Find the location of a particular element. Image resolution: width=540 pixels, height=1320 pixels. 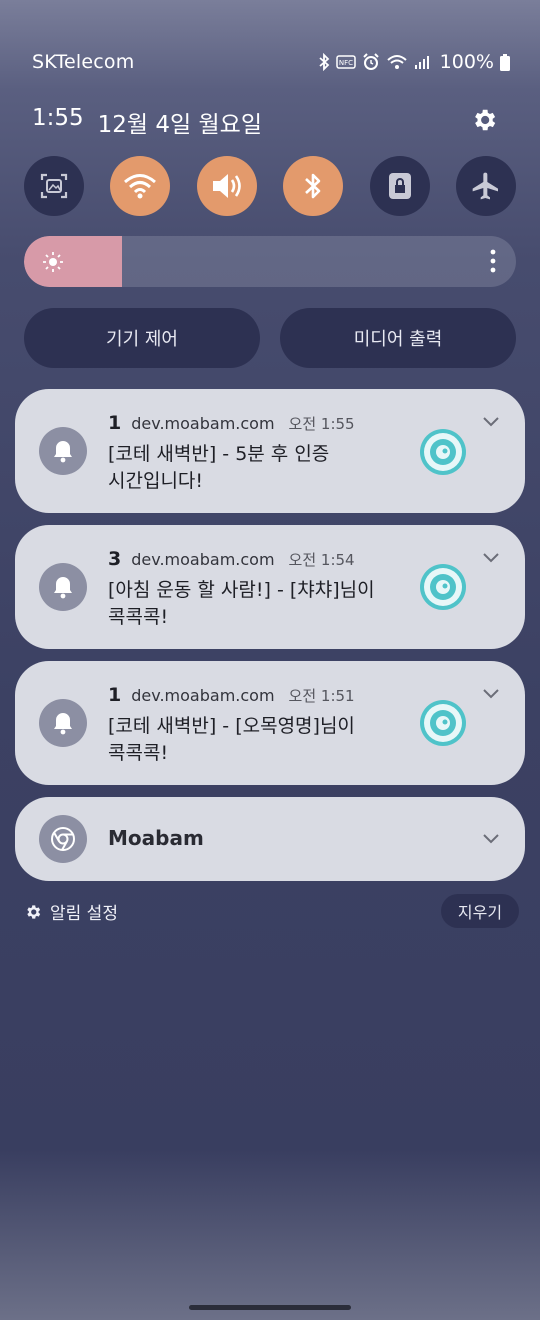

speaker-icon is located at coordinates (226, 186).